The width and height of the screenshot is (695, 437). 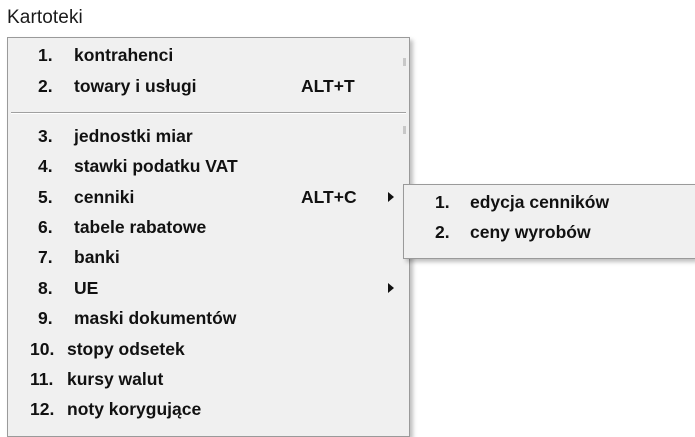 I want to click on menu-item-number: 8., so click(x=45, y=288).